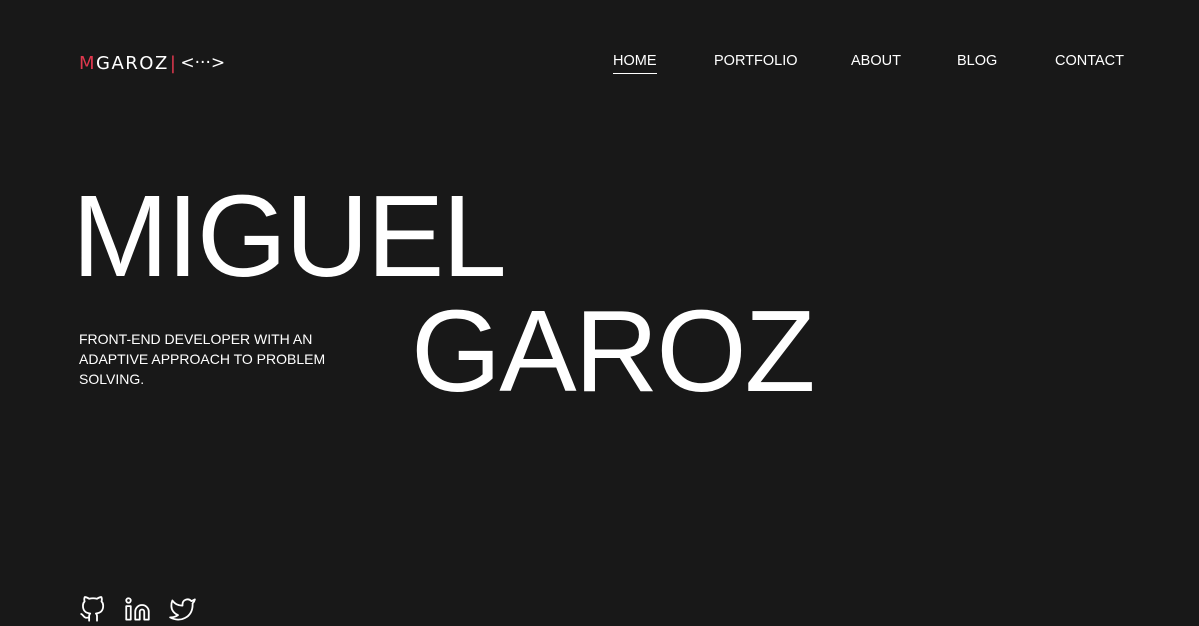 This screenshot has height=626, width=1199. I want to click on linkedin-icon, so click(137, 609).